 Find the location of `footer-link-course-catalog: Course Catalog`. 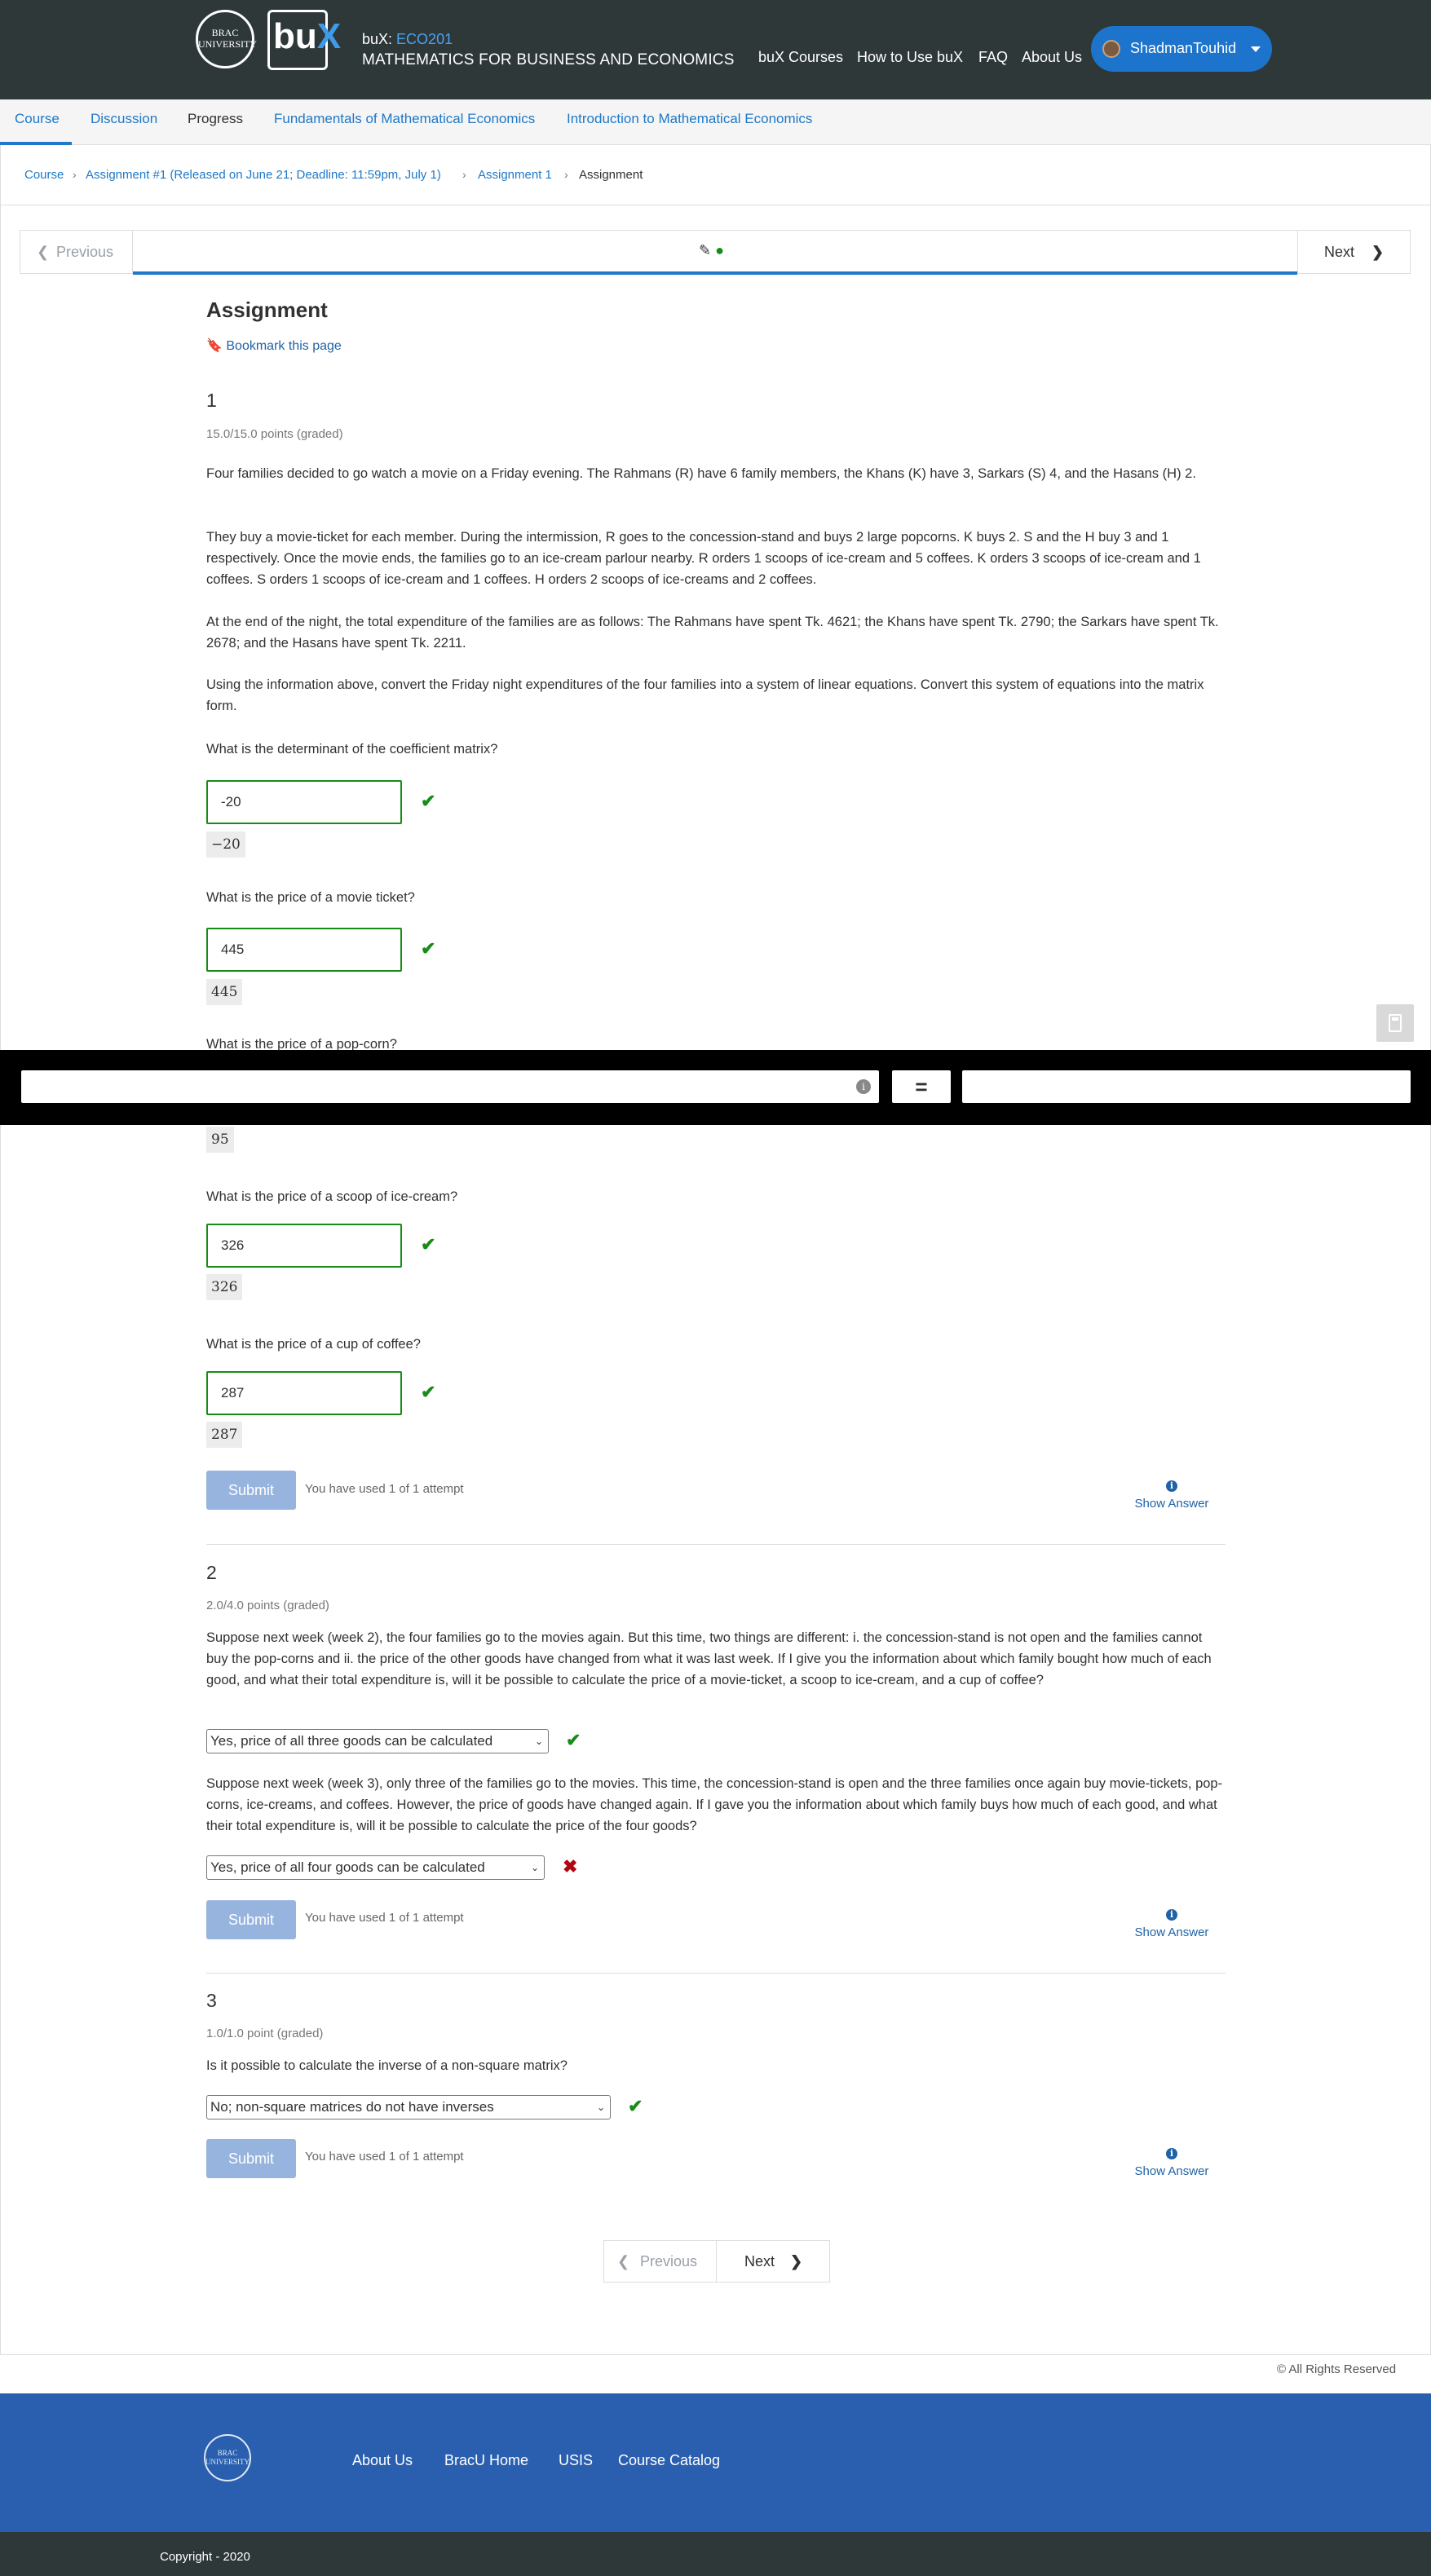

footer-link-course-catalog: Course Catalog is located at coordinates (669, 2460).